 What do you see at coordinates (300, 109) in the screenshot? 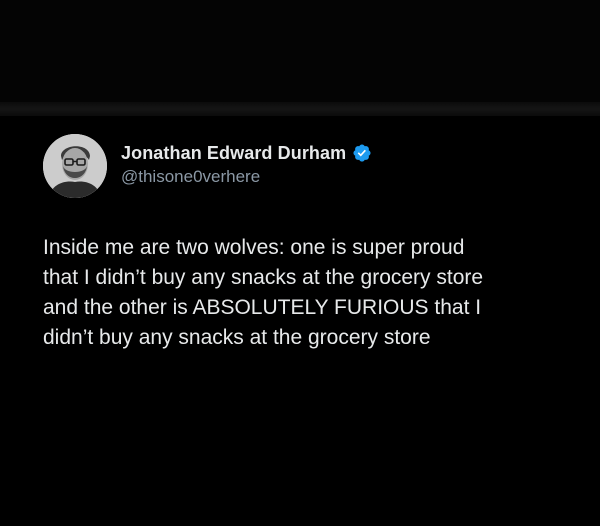
I see `section-divider` at bounding box center [300, 109].